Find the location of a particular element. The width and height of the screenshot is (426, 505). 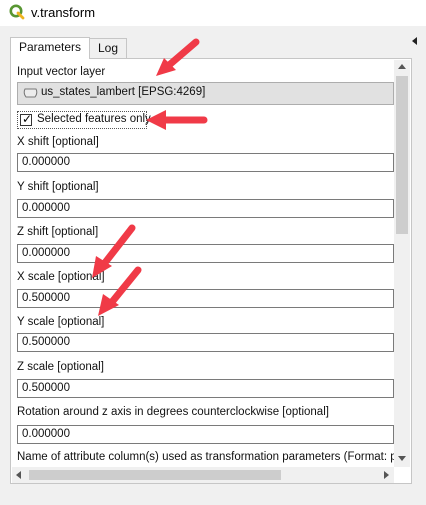

tab-log: Log is located at coordinates (108, 48).